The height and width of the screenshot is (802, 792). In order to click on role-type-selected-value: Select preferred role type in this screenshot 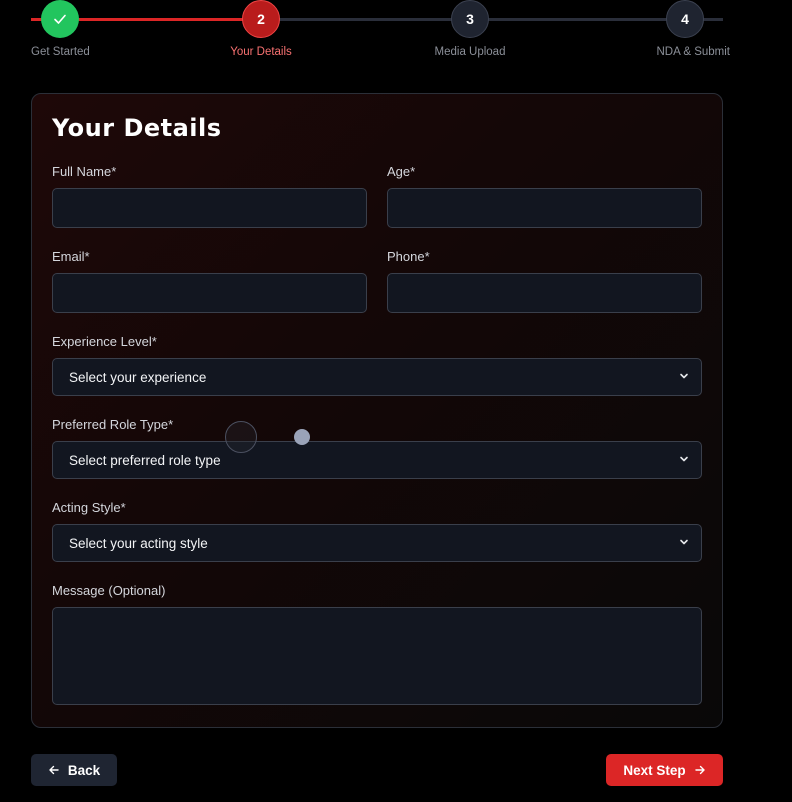, I will do `click(145, 460)`.